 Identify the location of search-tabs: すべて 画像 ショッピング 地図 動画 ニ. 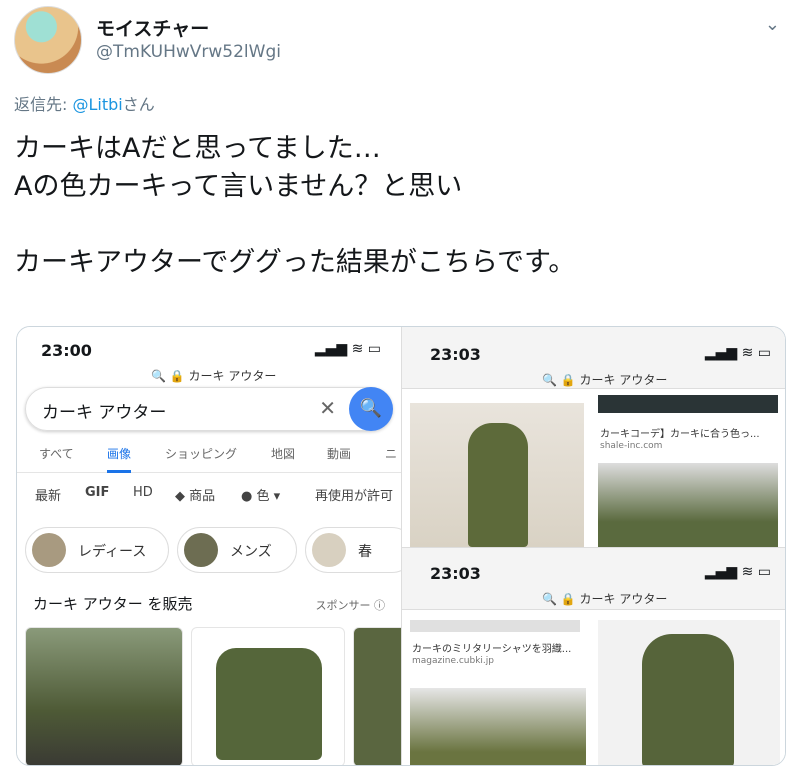
(209, 456).